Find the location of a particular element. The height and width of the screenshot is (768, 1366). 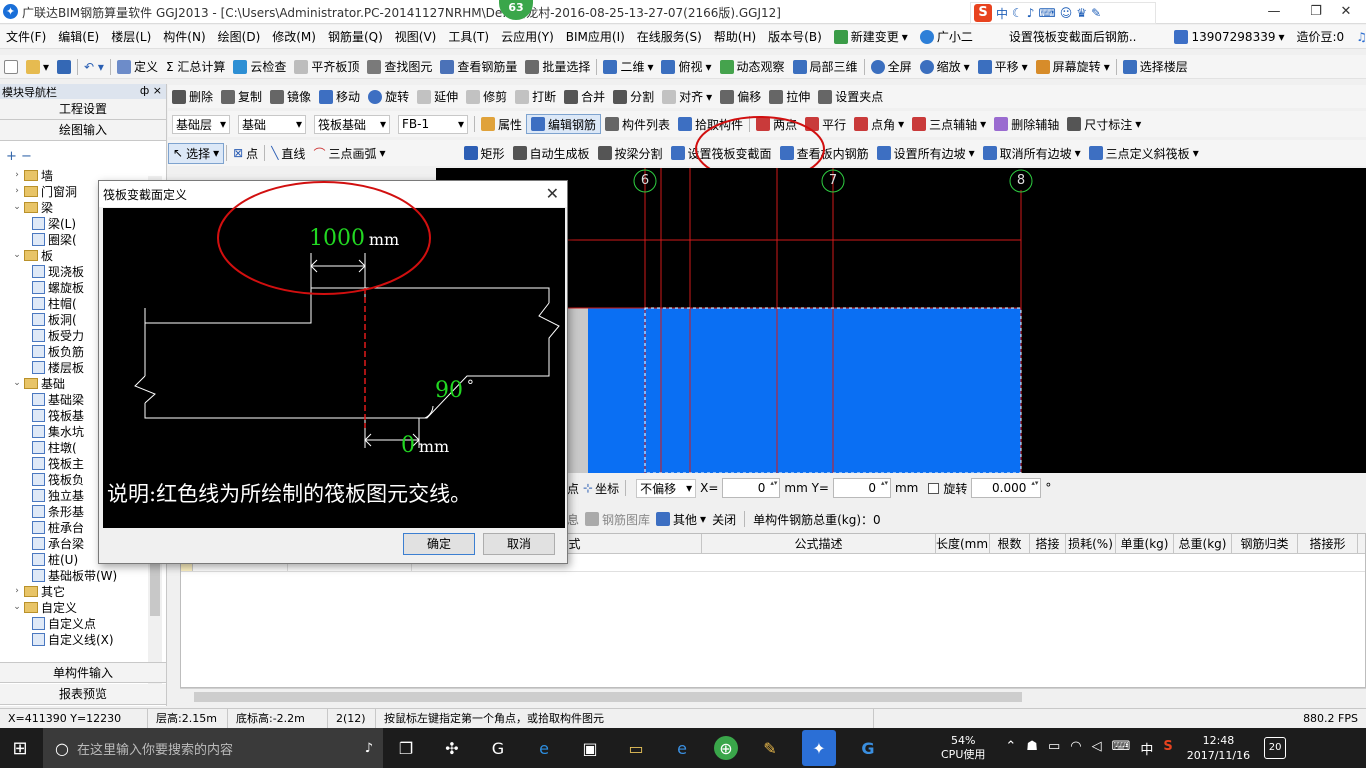

rotate-button: 旋转 is located at coordinates (388, 96).